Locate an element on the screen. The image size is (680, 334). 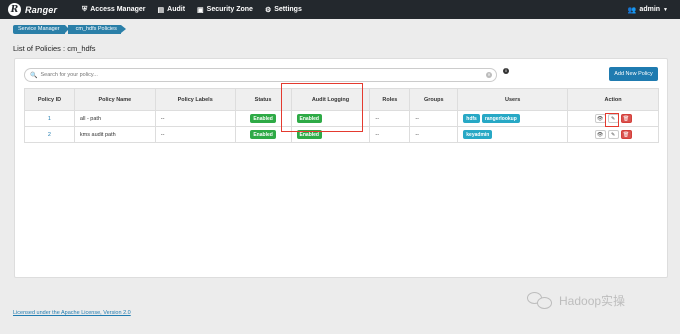
users-cell: hdfs rangerlookup is located at coordinates (513, 118).